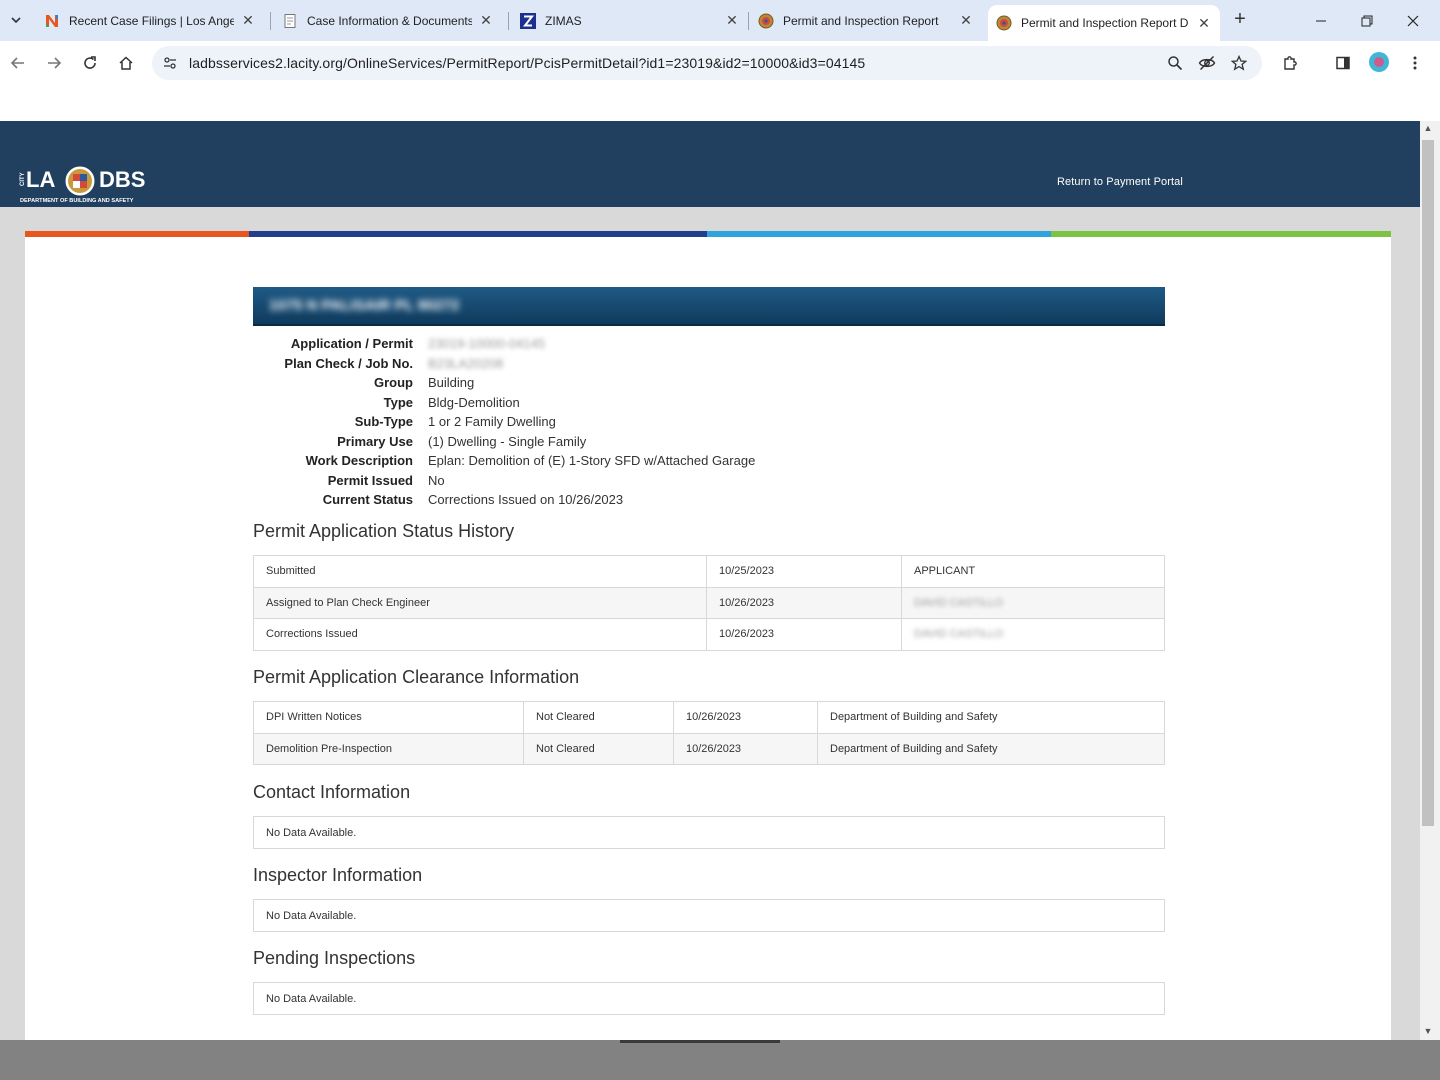 The width and height of the screenshot is (1440, 1080). I want to click on reload-button, so click(90, 63).